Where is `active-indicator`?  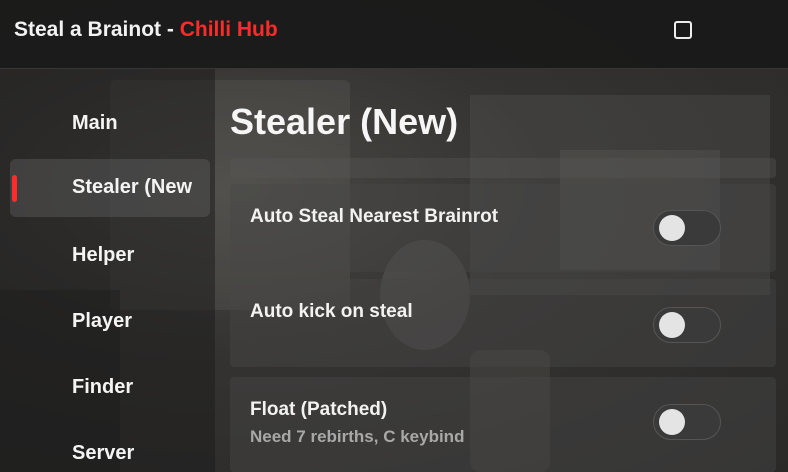
active-indicator is located at coordinates (14, 188).